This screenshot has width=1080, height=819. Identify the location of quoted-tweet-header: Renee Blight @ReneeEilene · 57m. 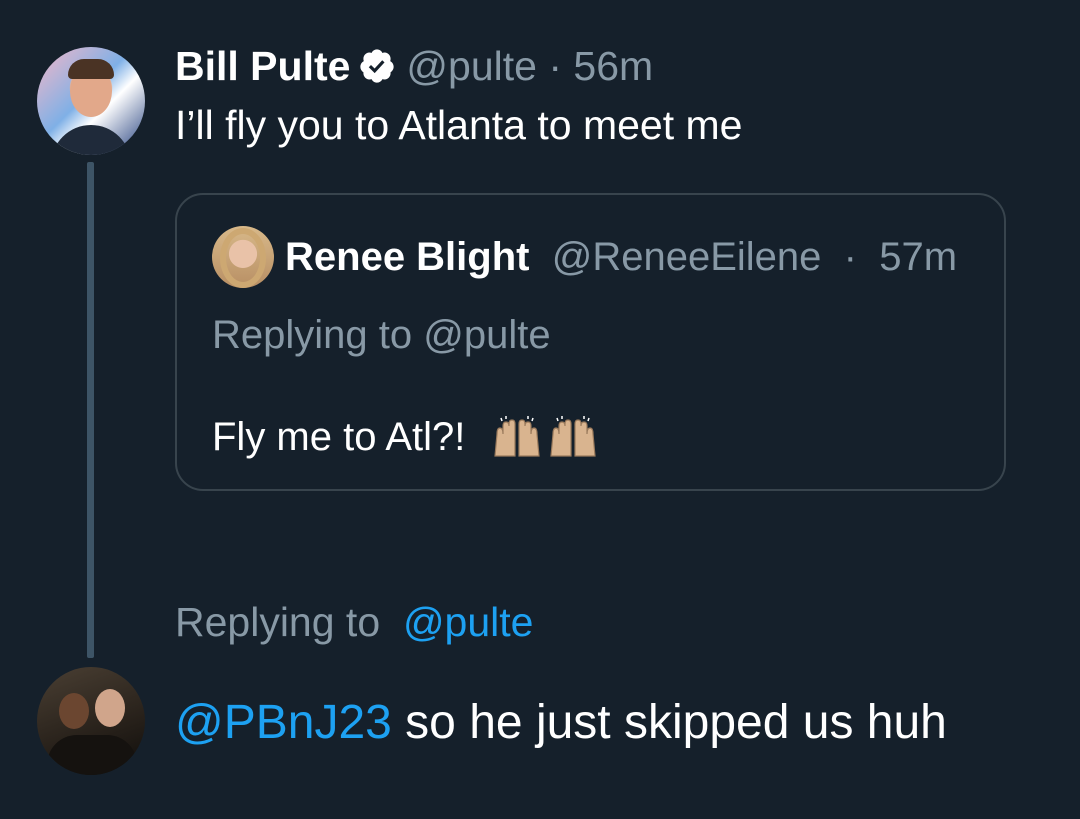
(621, 257).